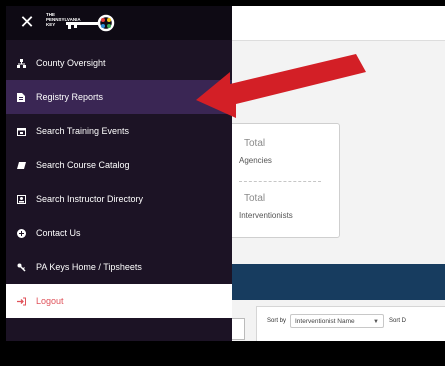 This screenshot has height=366, width=445. What do you see at coordinates (90, 199) in the screenshot?
I see `nav-item-label: Search Instructor Directory` at bounding box center [90, 199].